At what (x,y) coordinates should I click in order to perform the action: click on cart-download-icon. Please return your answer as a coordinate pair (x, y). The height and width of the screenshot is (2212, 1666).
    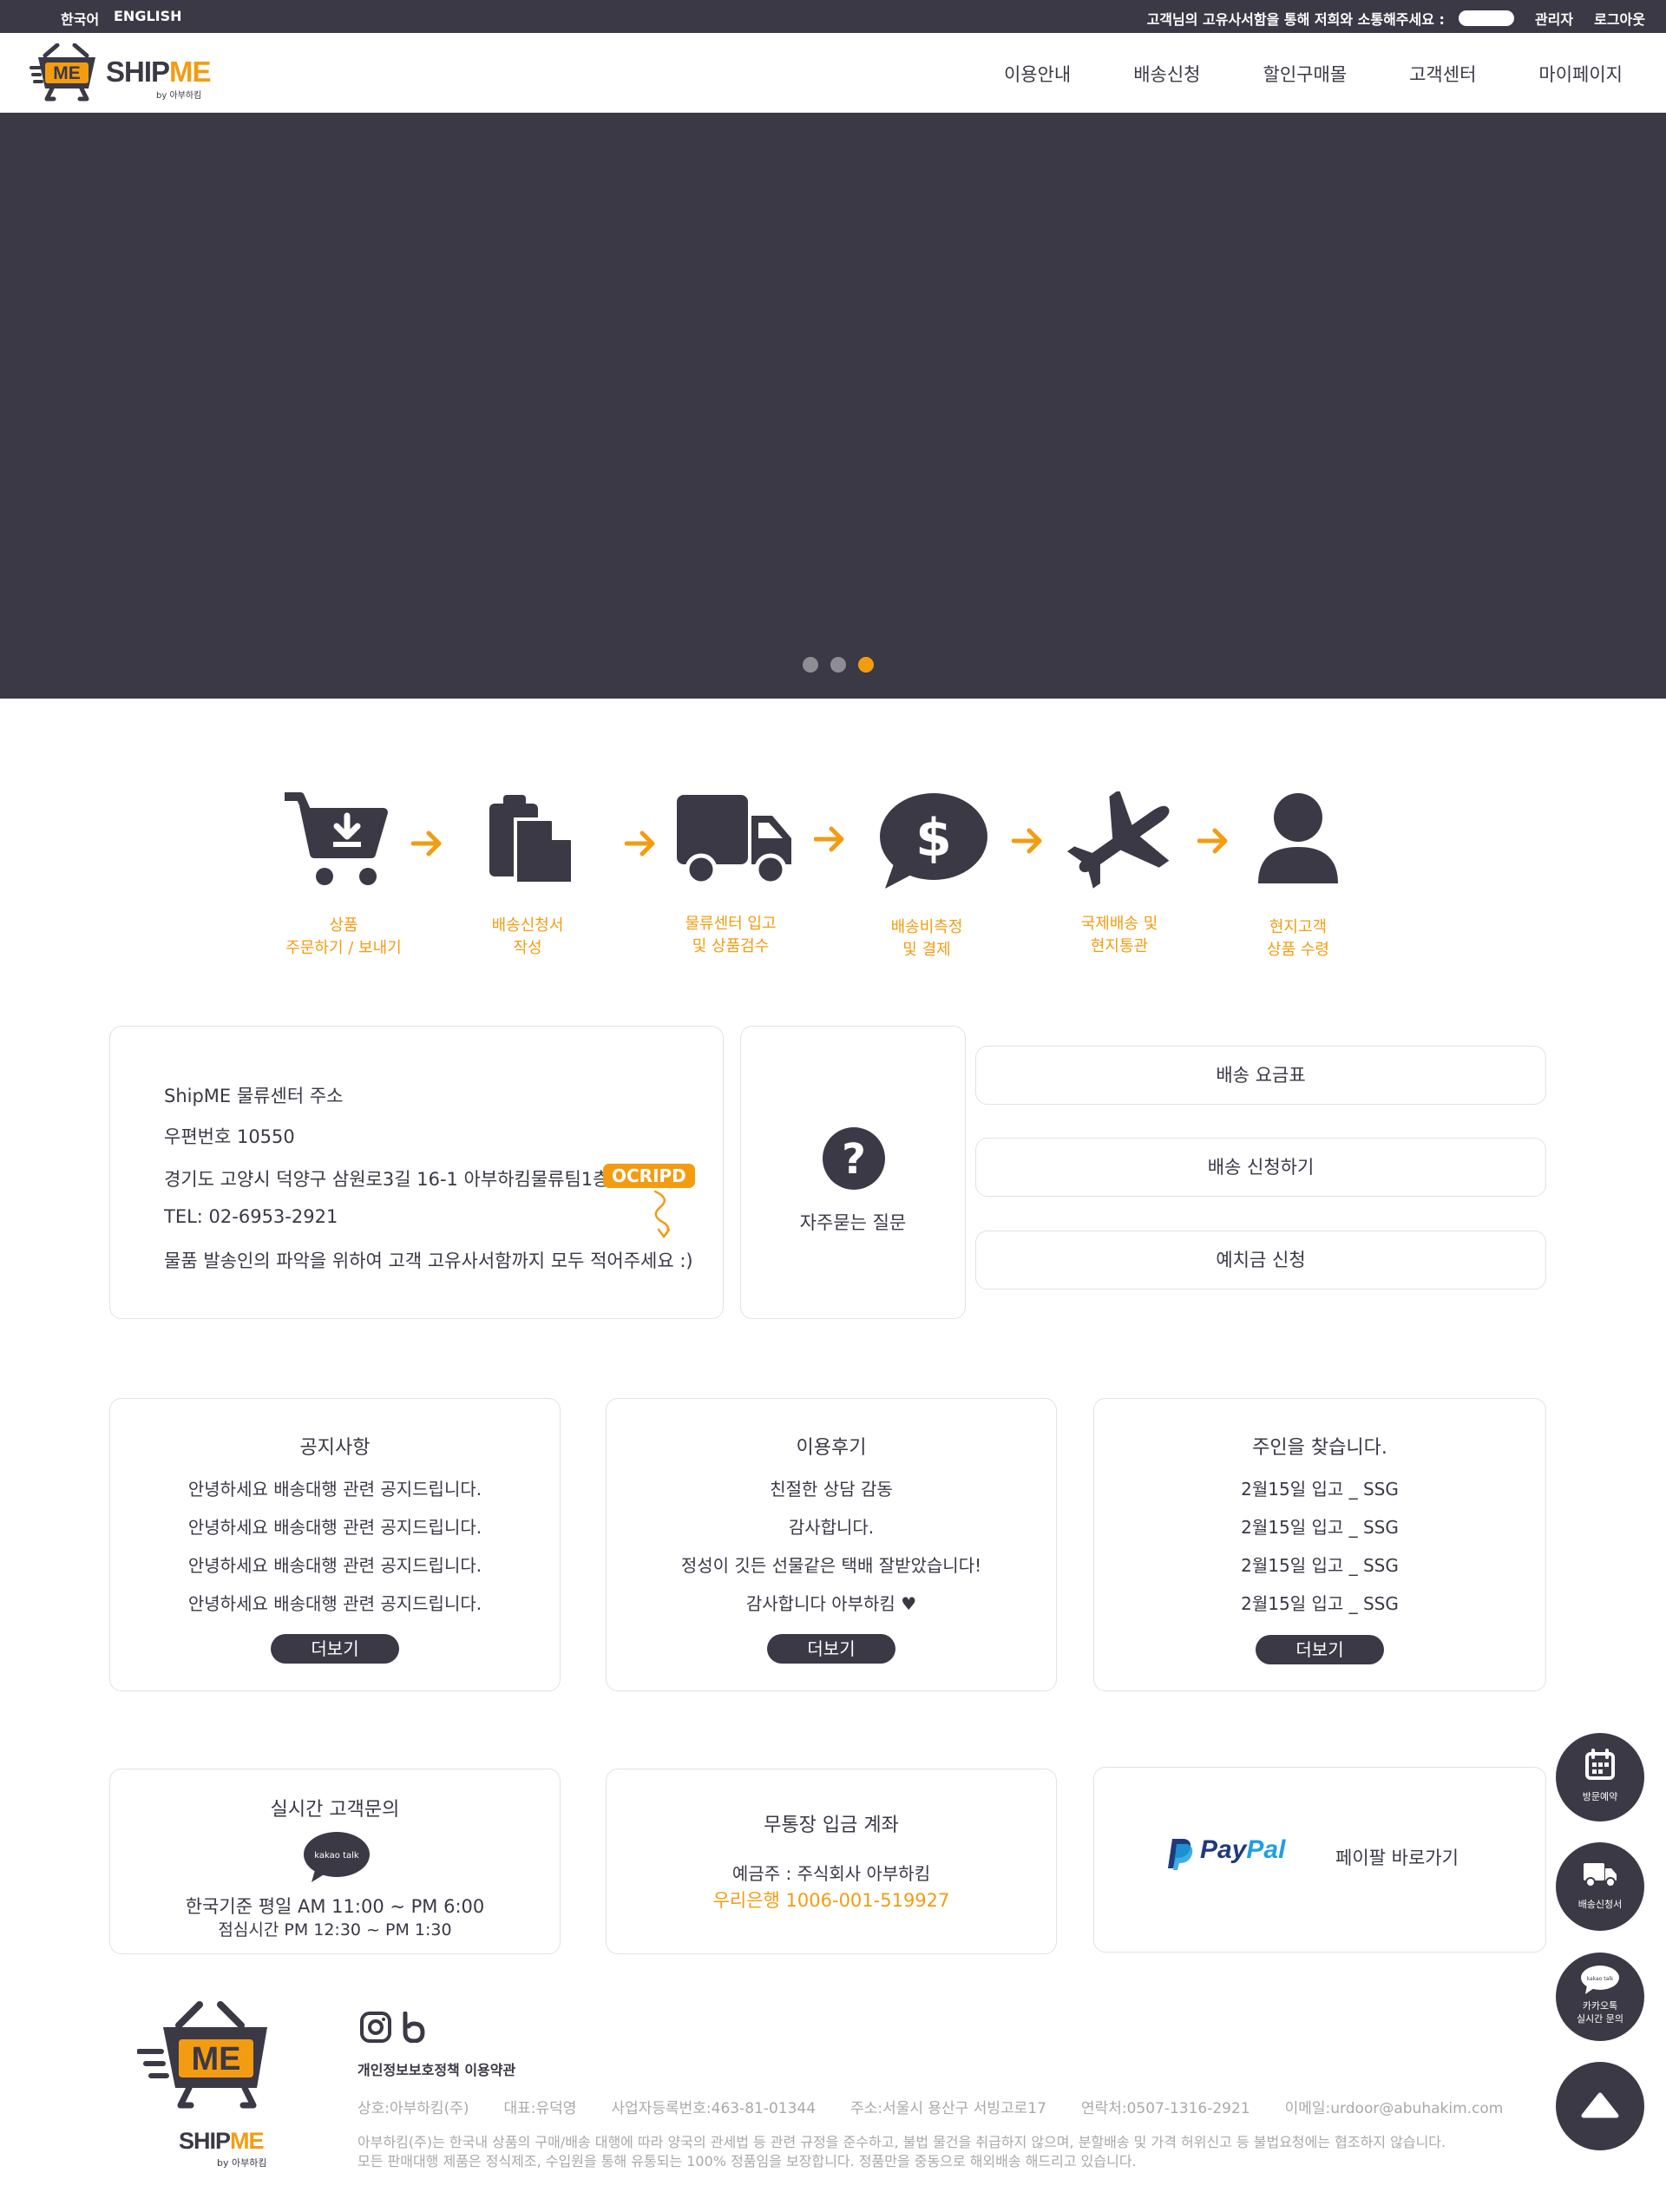
    Looking at the image, I should click on (336, 838).